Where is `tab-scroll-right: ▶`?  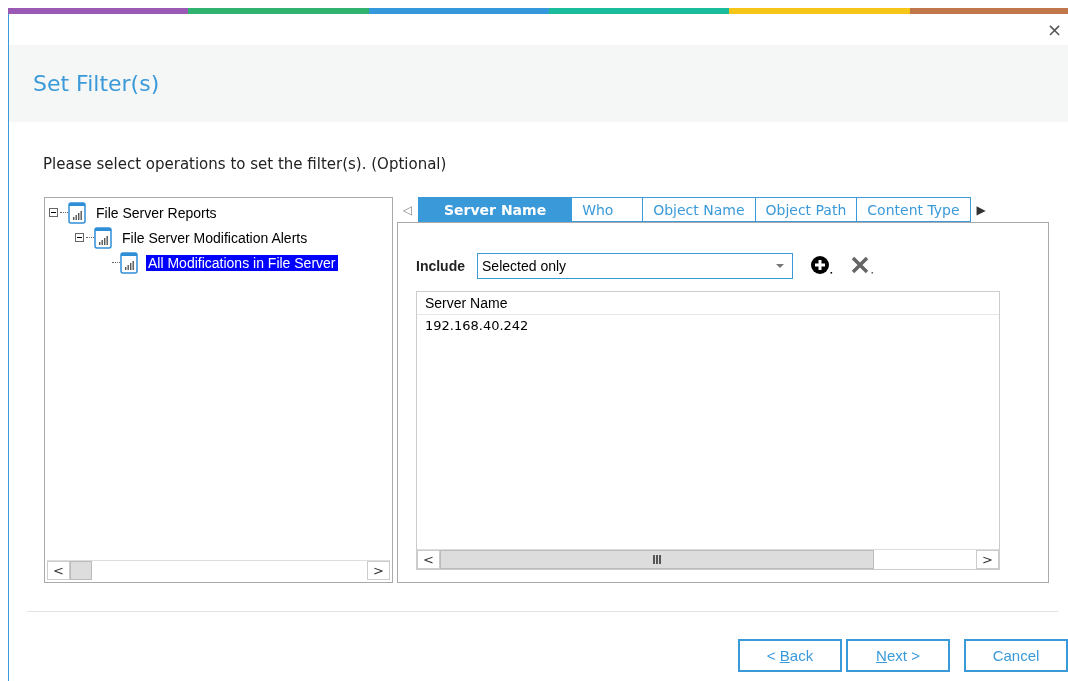 tab-scroll-right: ▶ is located at coordinates (981, 209).